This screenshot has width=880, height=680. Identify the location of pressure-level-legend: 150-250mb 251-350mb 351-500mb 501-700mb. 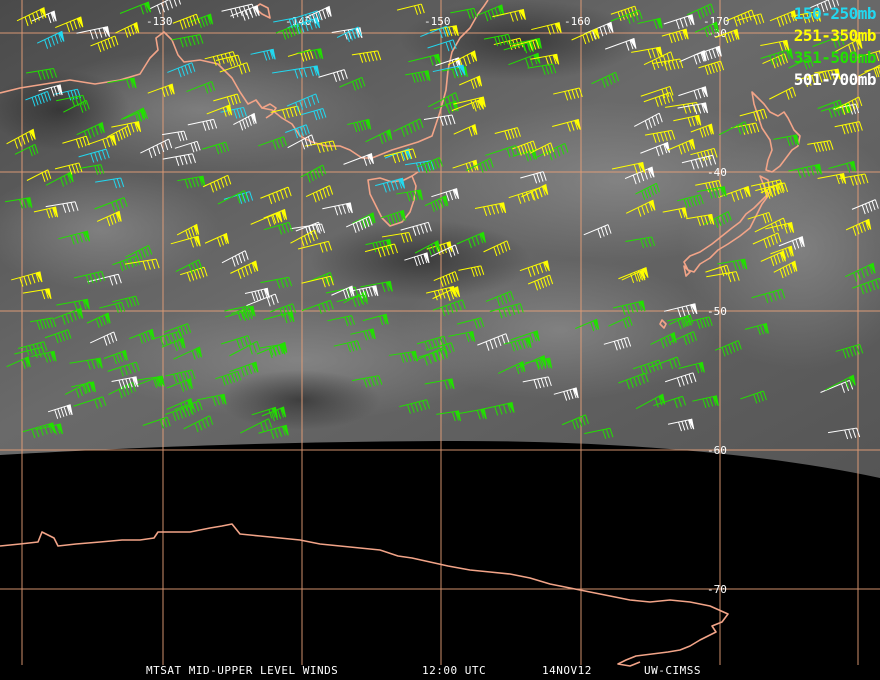
(835, 47).